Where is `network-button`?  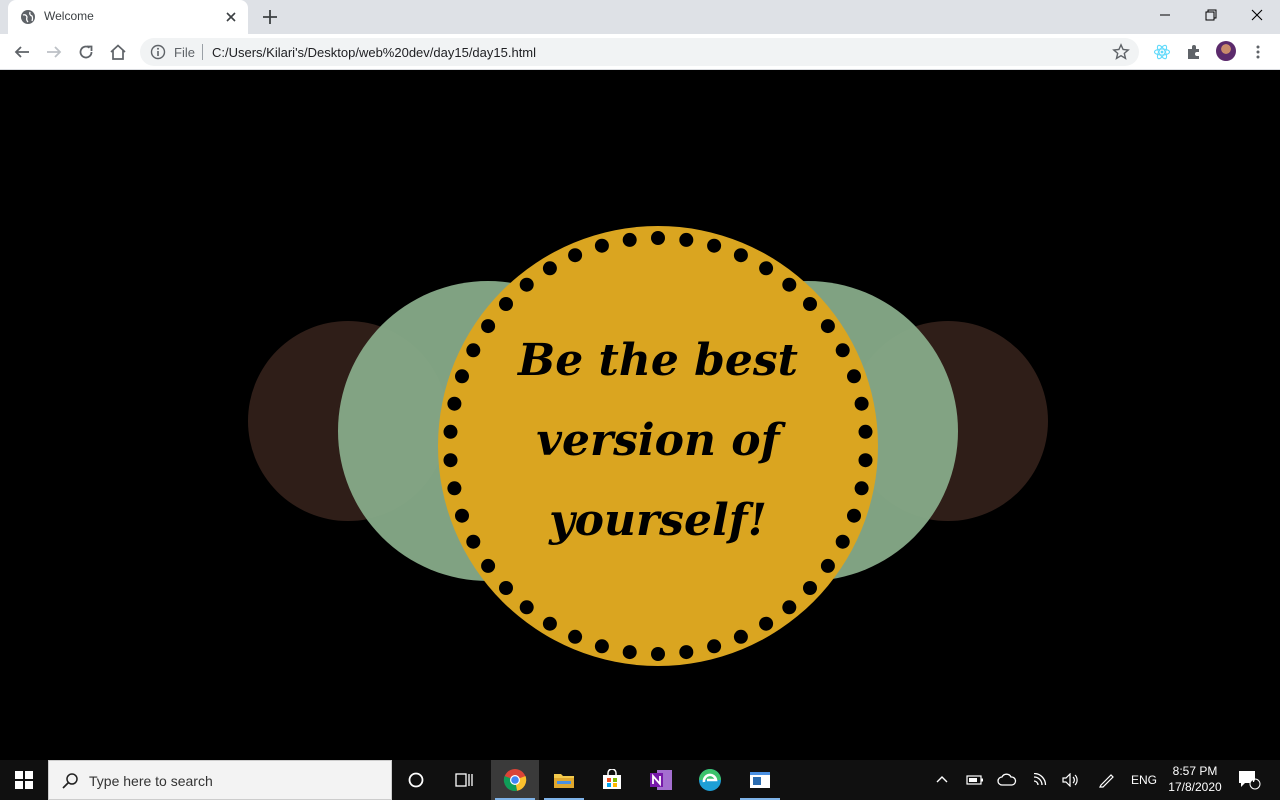 network-button is located at coordinates (1041, 780).